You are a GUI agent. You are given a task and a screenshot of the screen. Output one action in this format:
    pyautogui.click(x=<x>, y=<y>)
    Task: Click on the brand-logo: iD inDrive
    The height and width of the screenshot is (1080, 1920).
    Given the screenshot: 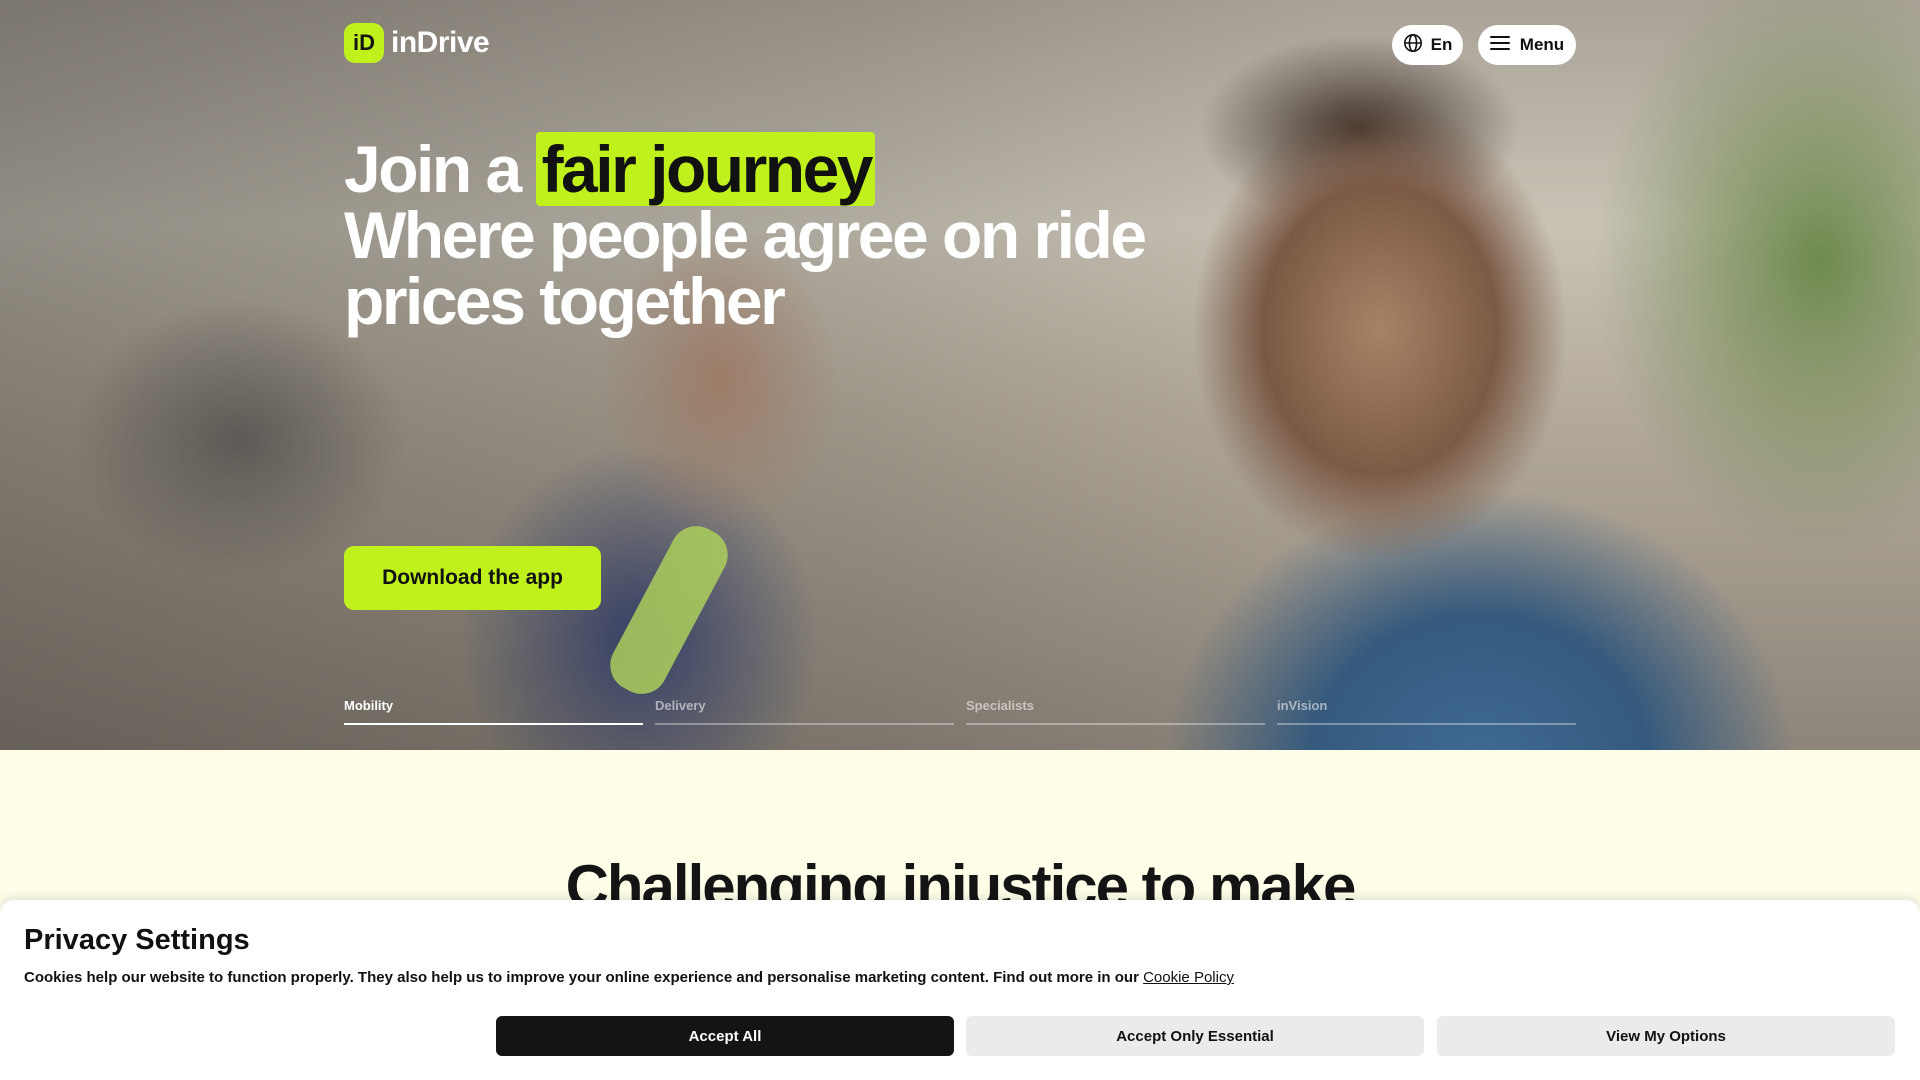 What is the action you would take?
    pyautogui.click(x=417, y=43)
    